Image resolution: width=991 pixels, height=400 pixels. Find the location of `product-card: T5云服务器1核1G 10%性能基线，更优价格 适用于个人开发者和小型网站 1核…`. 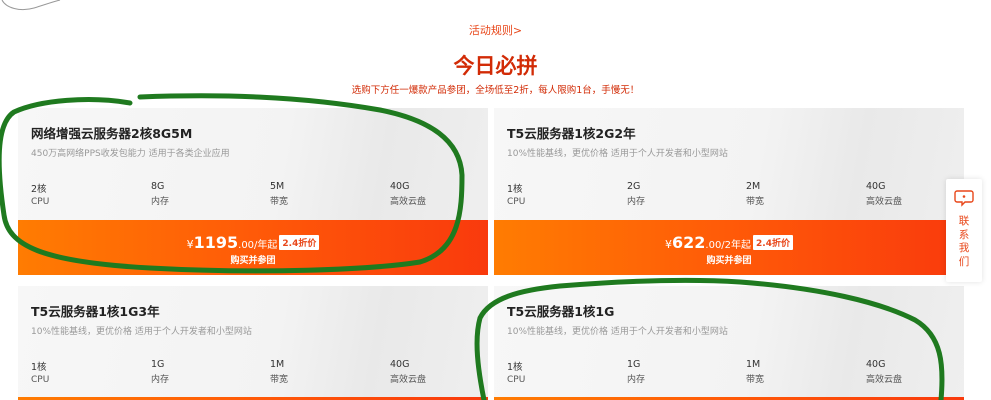

product-card: T5云服务器1核1G 10%性能基线，更优价格 适用于个人开发者和小型网站 1核… is located at coordinates (729, 343).